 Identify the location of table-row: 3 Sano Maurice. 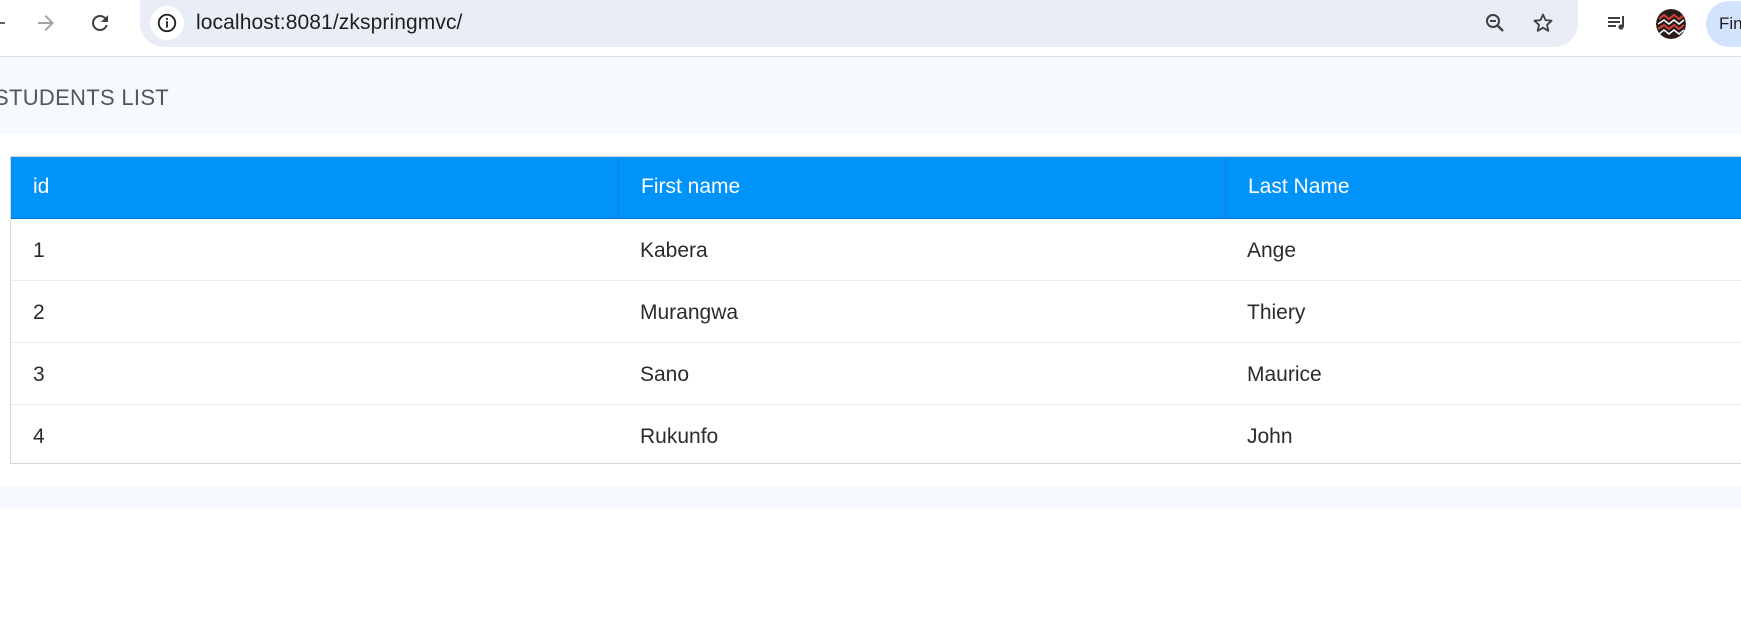
(876, 374).